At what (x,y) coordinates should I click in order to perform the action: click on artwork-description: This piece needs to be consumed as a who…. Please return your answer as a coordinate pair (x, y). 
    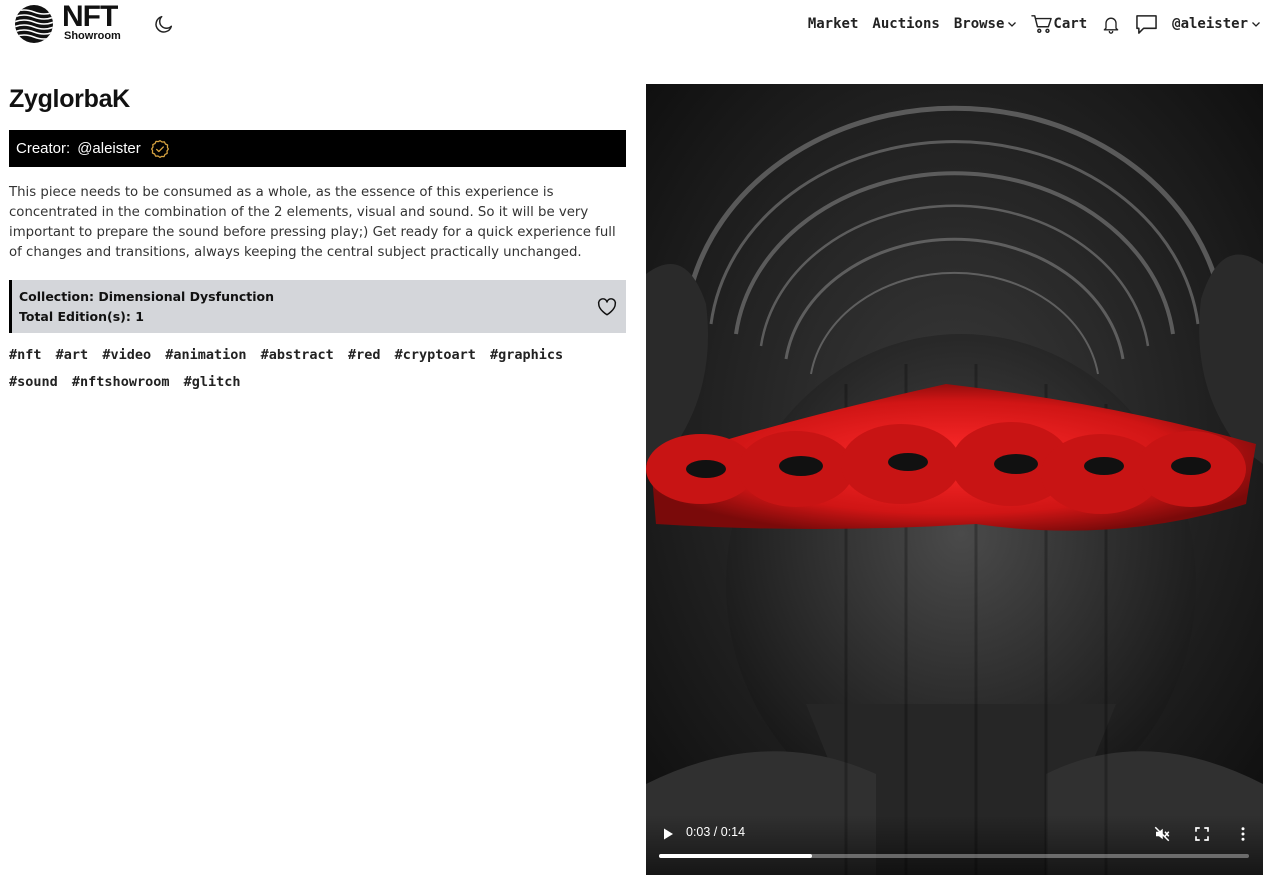
    Looking at the image, I should click on (312, 222).